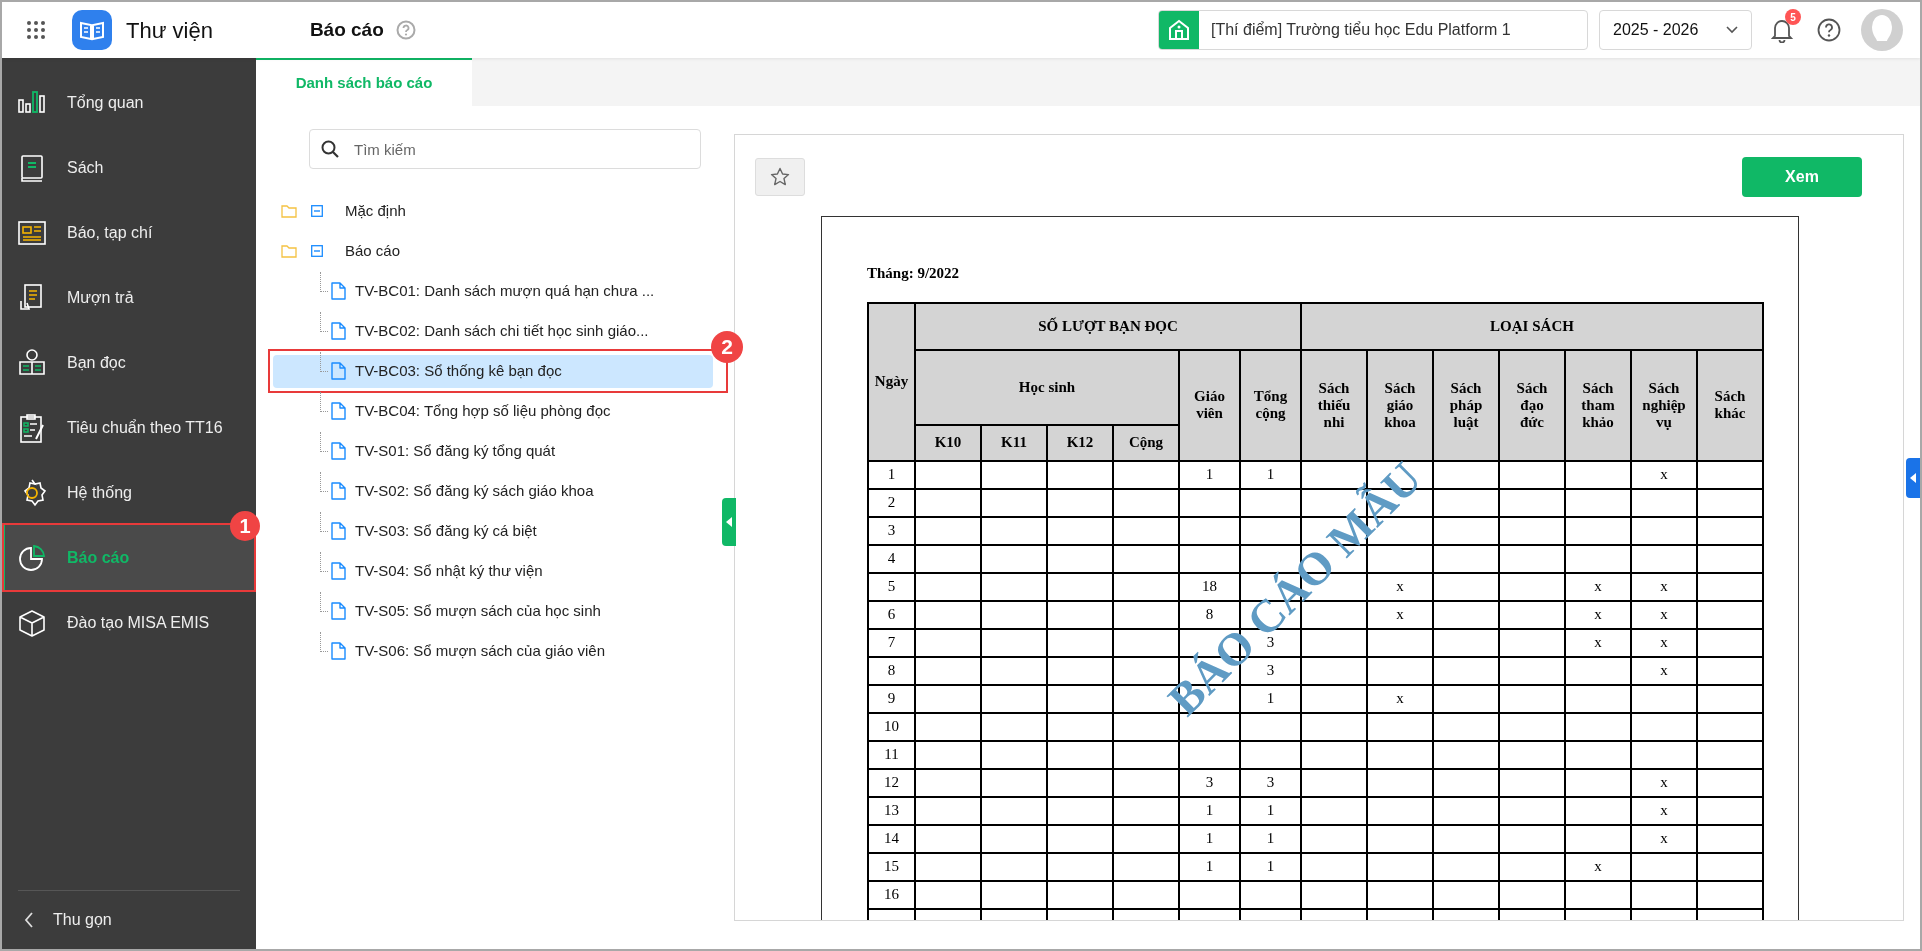 The image size is (1922, 951). I want to click on callout-number-badge: 2, so click(727, 346).